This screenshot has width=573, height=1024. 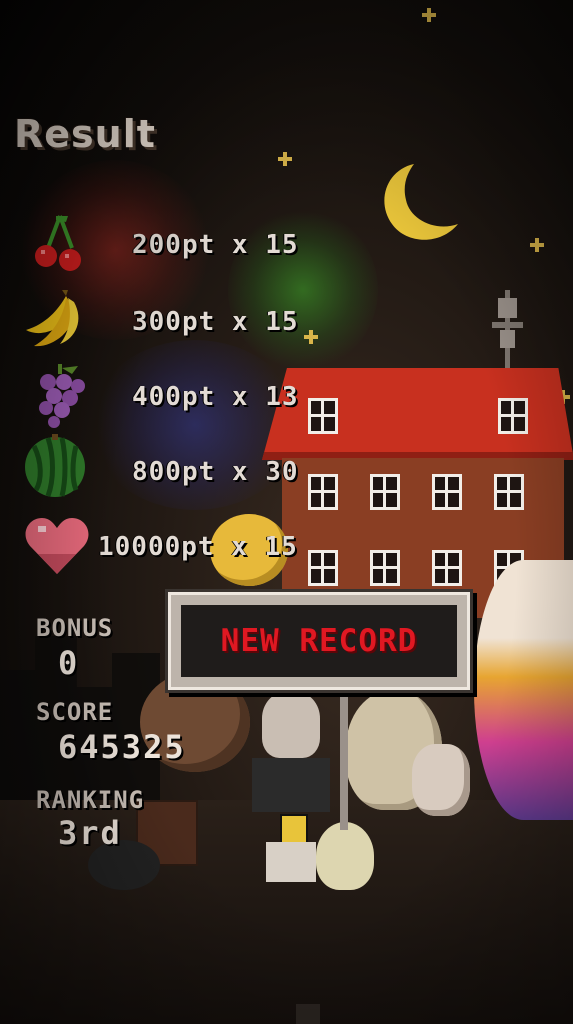 I want to click on rabbit-creature, so click(x=441, y=780).